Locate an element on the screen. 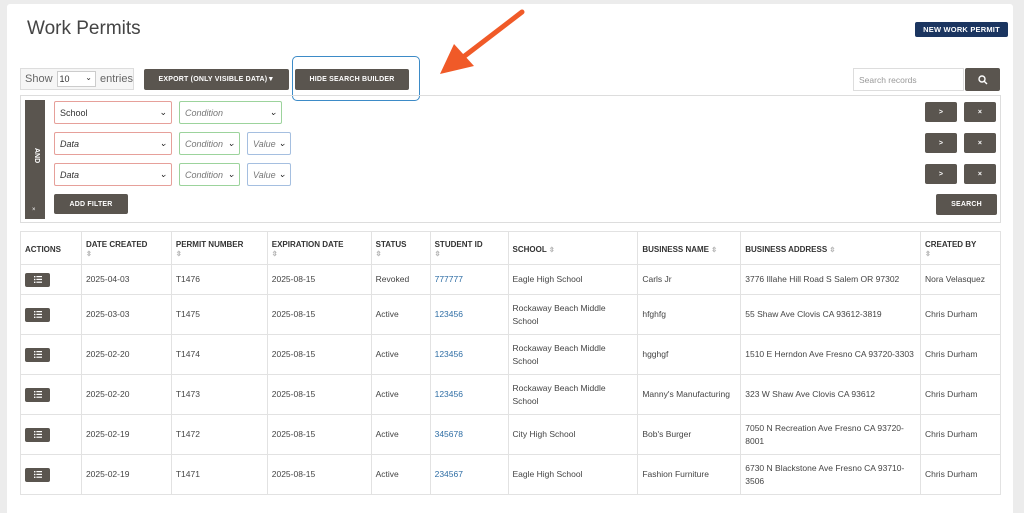  hide-search-builder-button: HIDE SEARCH BUILDER is located at coordinates (352, 79).